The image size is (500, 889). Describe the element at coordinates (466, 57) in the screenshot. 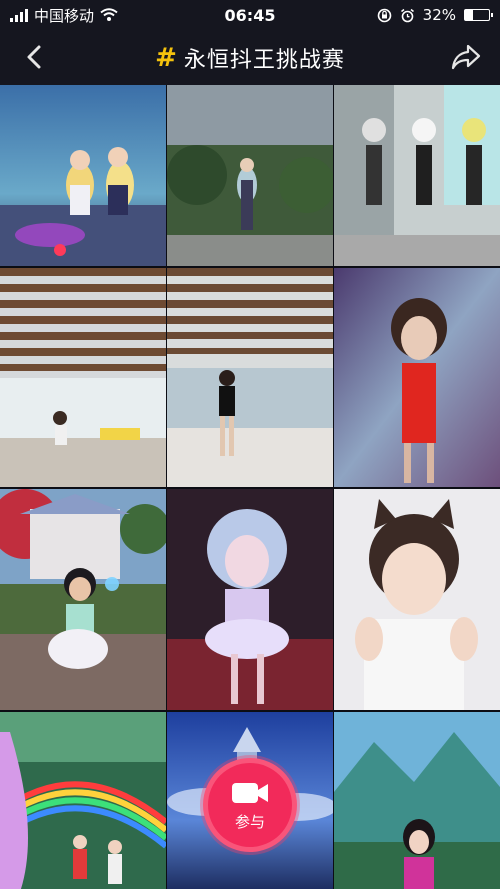

I see `share-arrow-icon` at that location.